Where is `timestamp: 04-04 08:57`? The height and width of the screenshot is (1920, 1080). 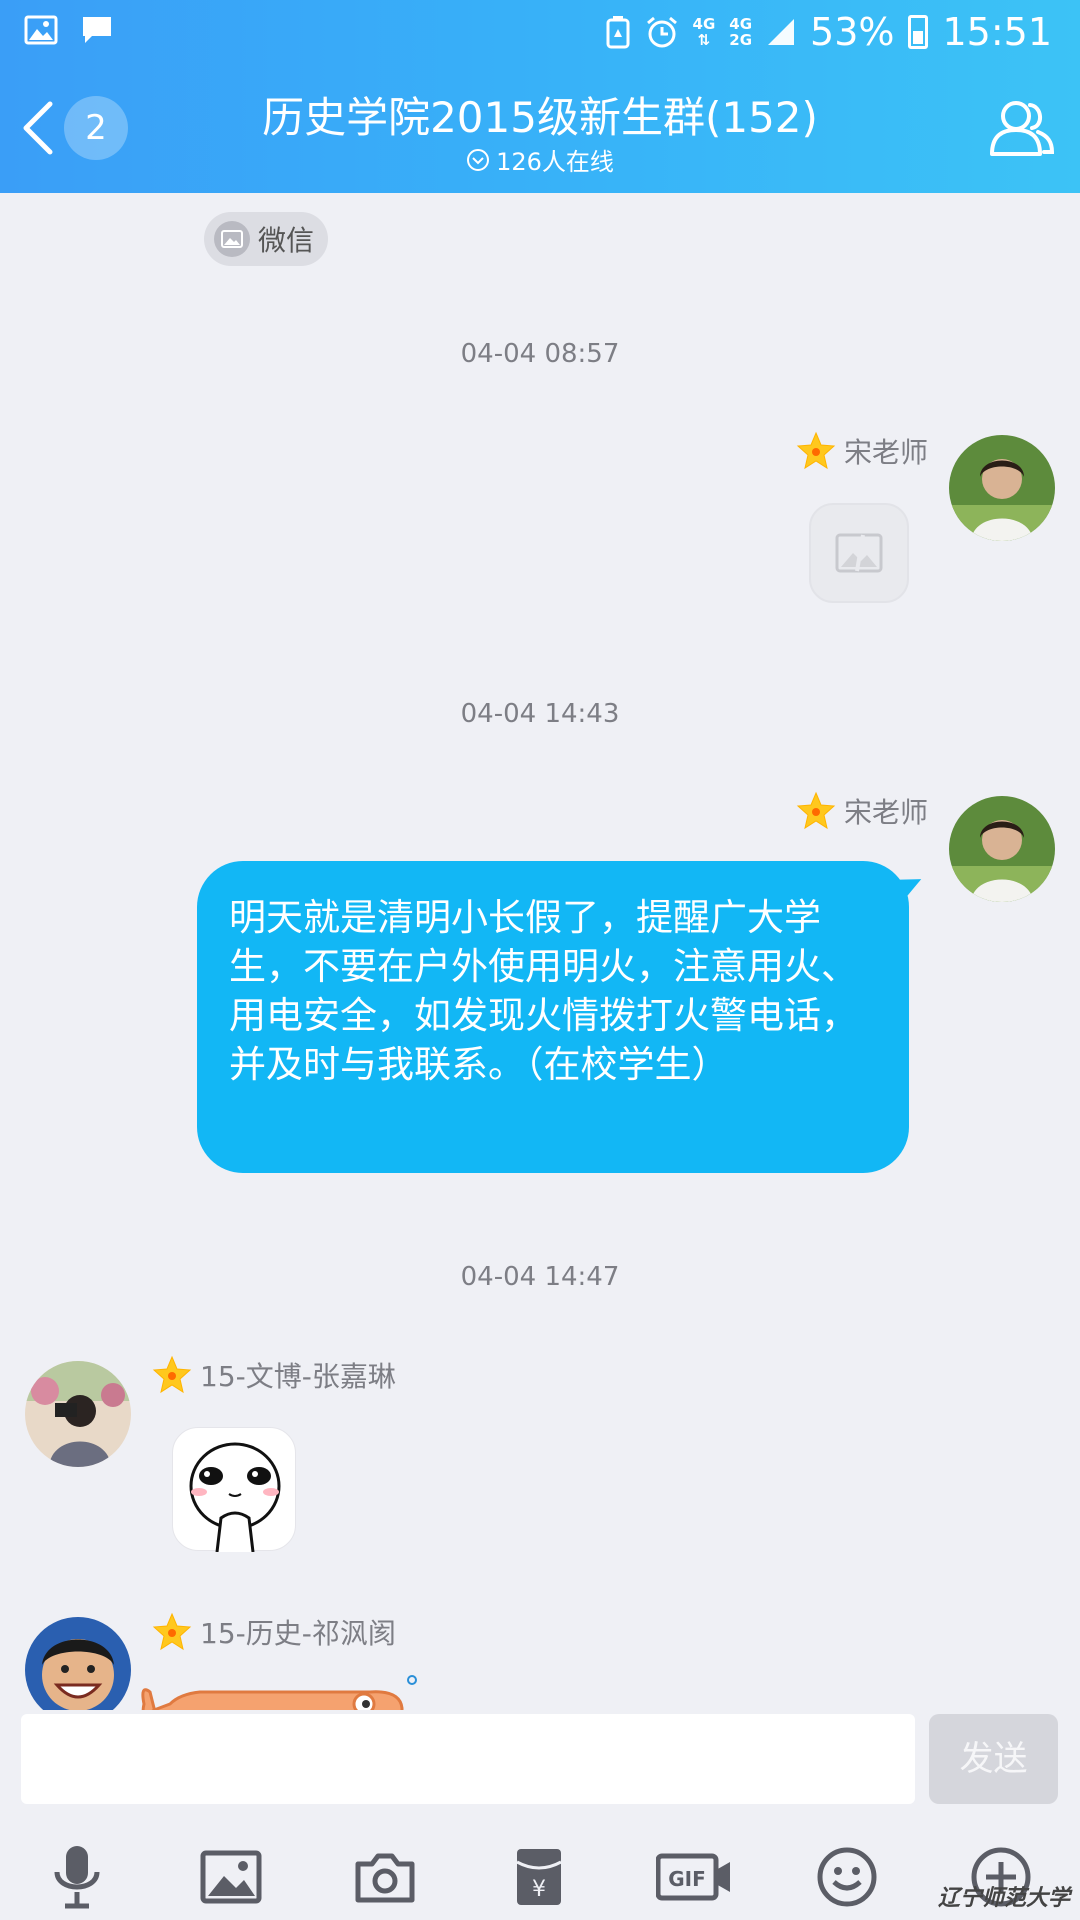
timestamp: 04-04 08:57 is located at coordinates (540, 354).